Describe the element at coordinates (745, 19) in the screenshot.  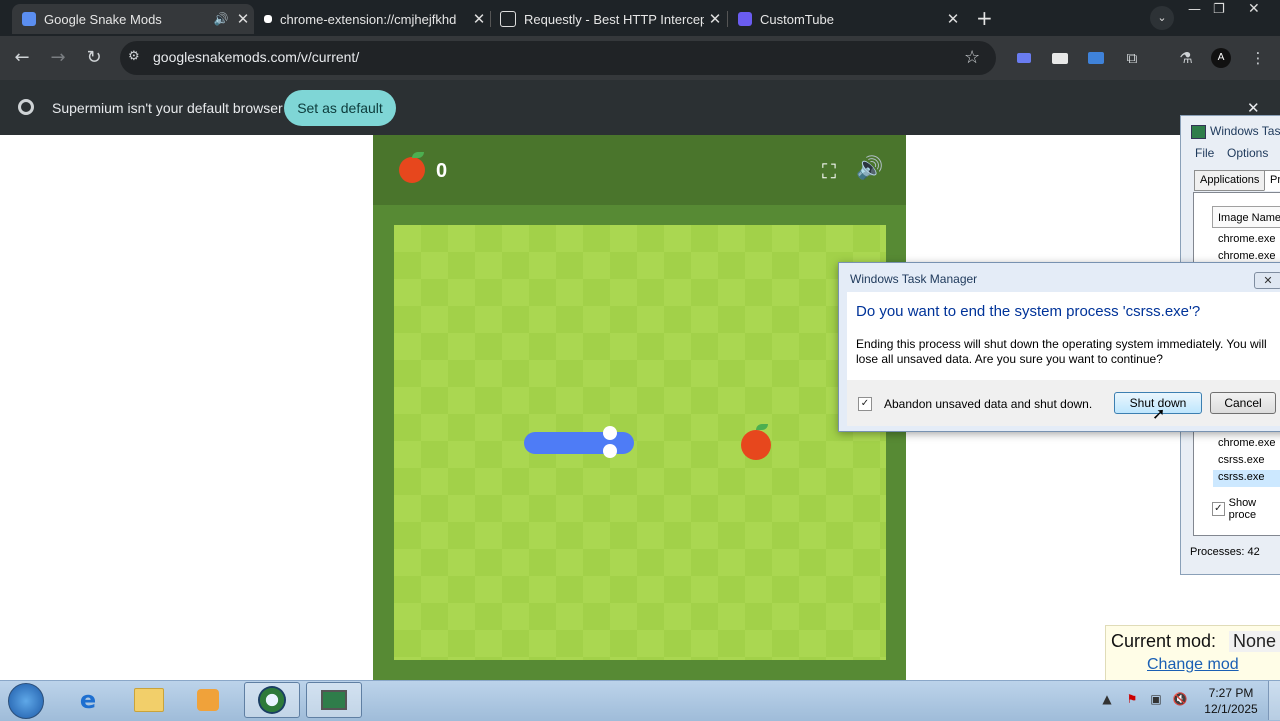
I see `customtube-favicon-icon` at that location.